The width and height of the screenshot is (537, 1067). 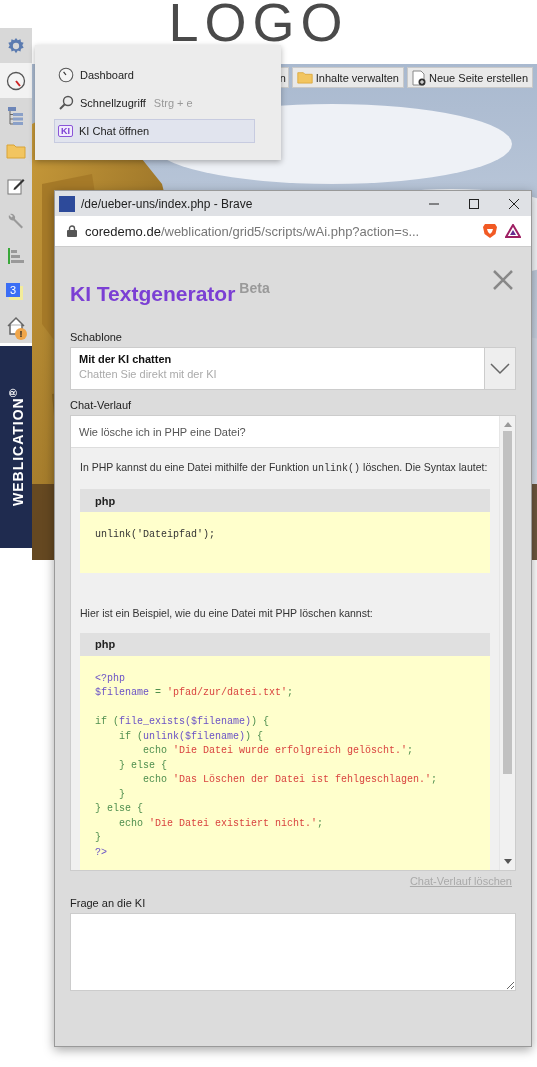 I want to click on field-label: Chat-Verlauf, so click(x=101, y=405).